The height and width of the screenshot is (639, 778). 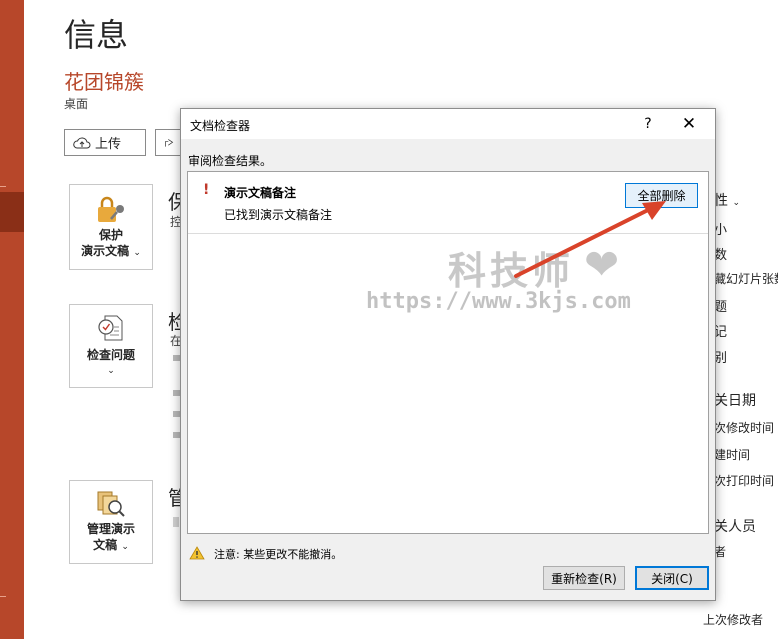 What do you see at coordinates (590, 239) in the screenshot?
I see `annotation-arrow` at bounding box center [590, 239].